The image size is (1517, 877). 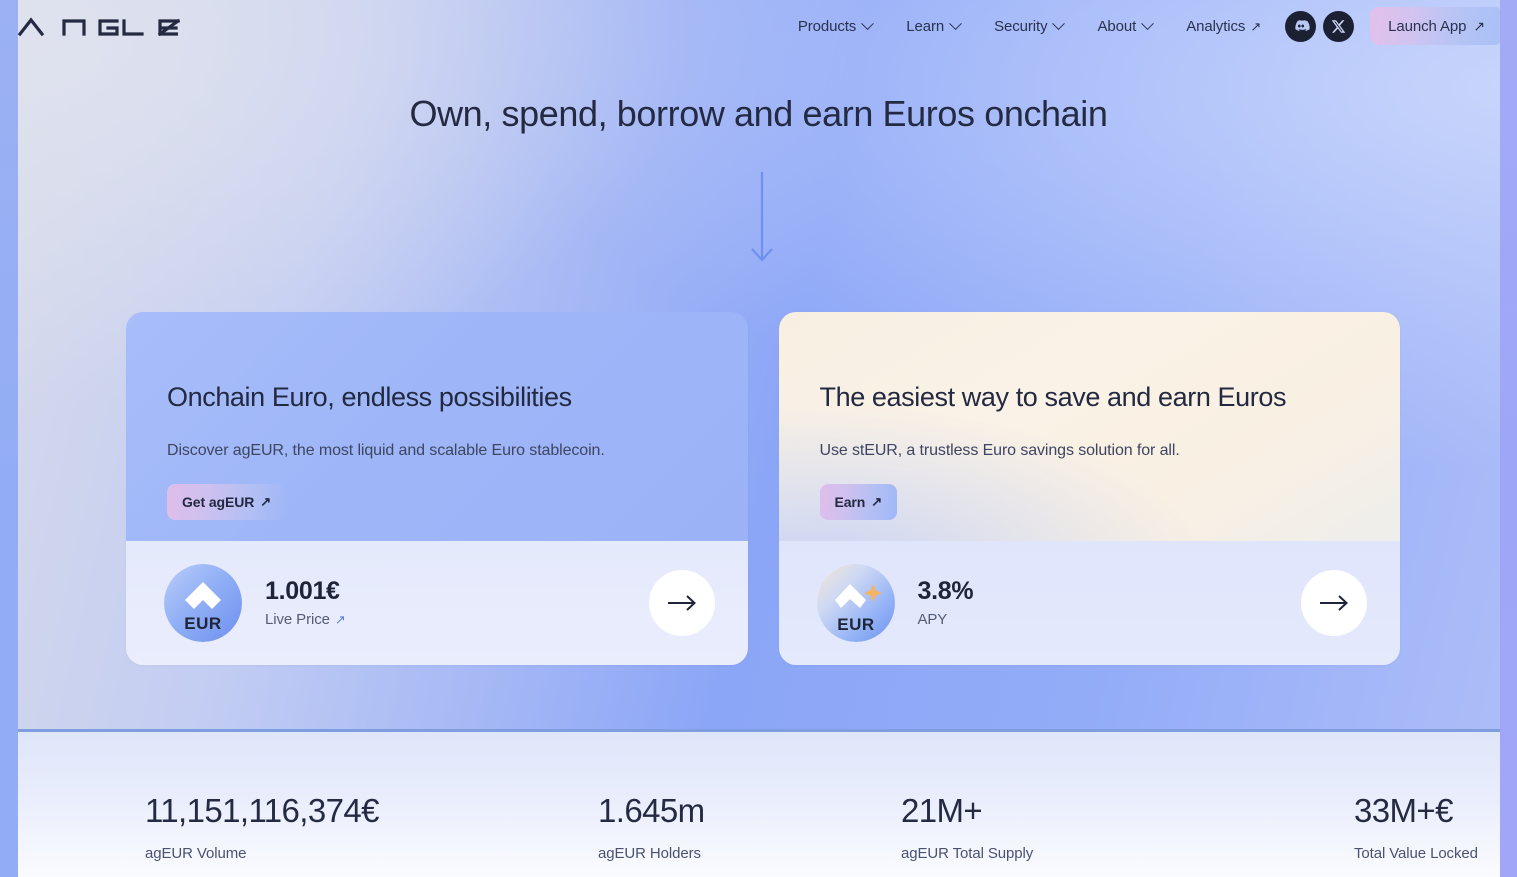 I want to click on nav-item-label: Analytics, so click(x=1216, y=26).